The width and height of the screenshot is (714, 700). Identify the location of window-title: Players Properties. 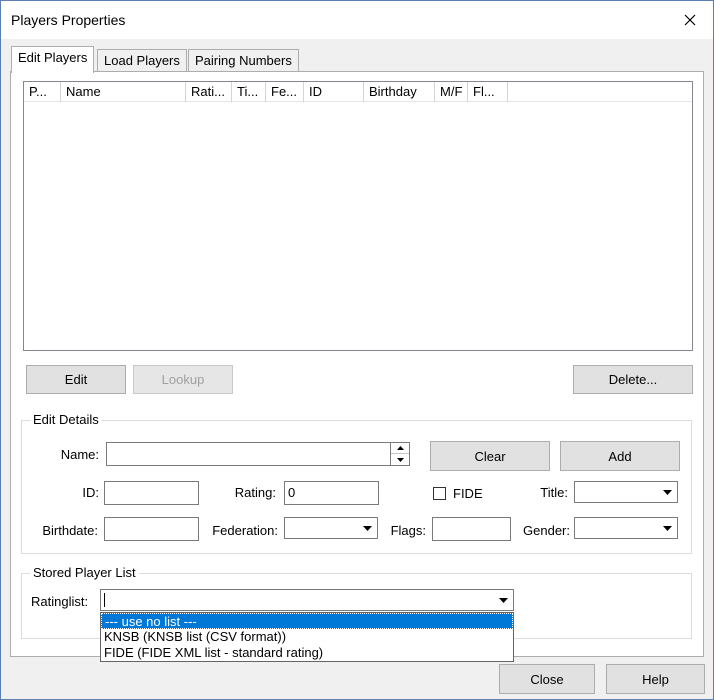
(68, 20).